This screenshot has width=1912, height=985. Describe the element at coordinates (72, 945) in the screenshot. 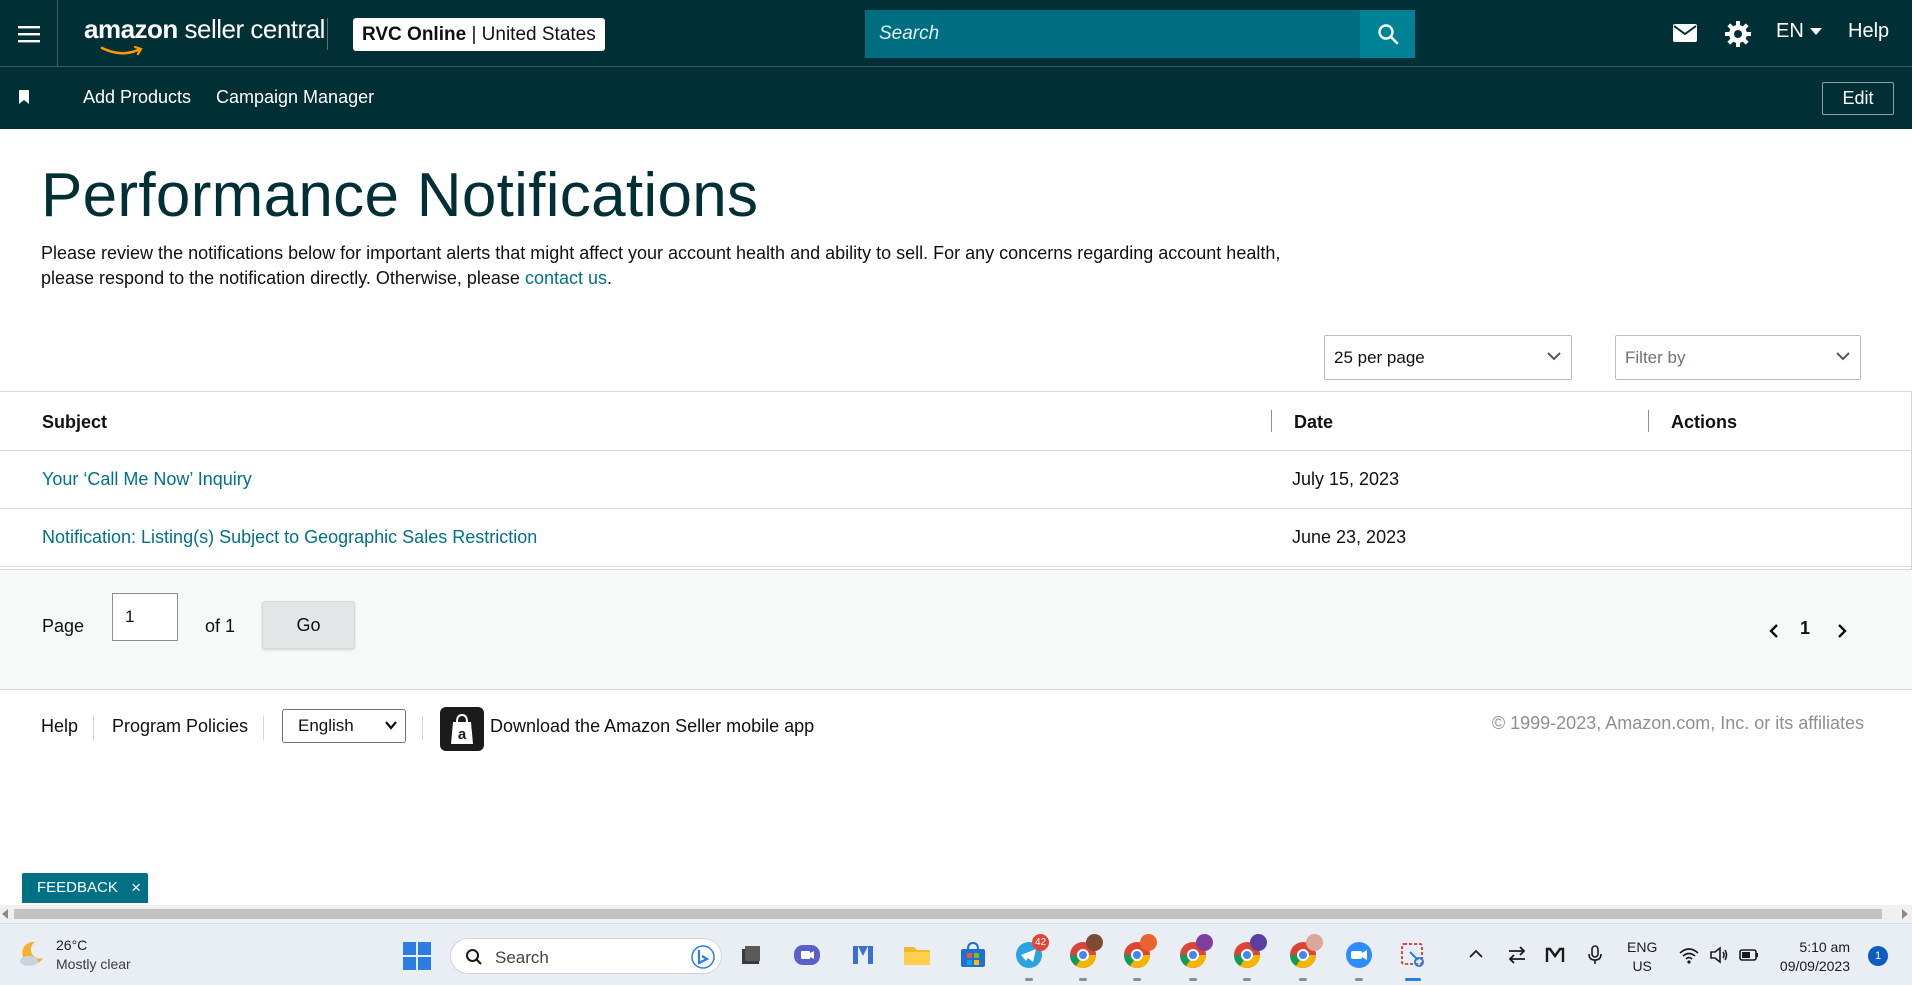

I see `weather-temperature: 26°C` at that location.